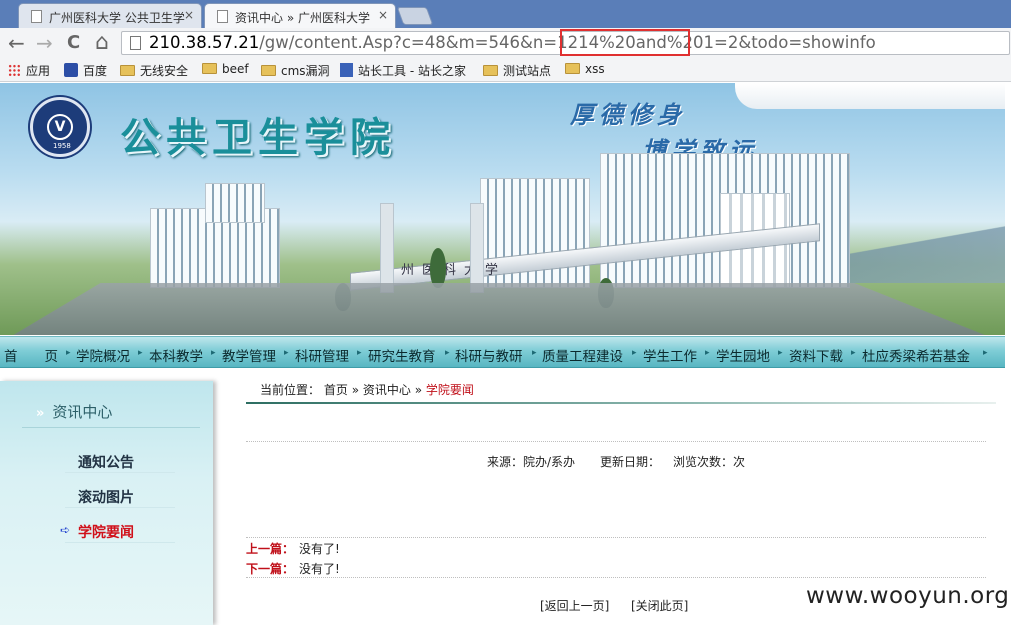 Image resolution: width=1011 pixels, height=625 pixels. What do you see at coordinates (103, 355) in the screenshot?
I see `nav-about: 学院概况` at bounding box center [103, 355].